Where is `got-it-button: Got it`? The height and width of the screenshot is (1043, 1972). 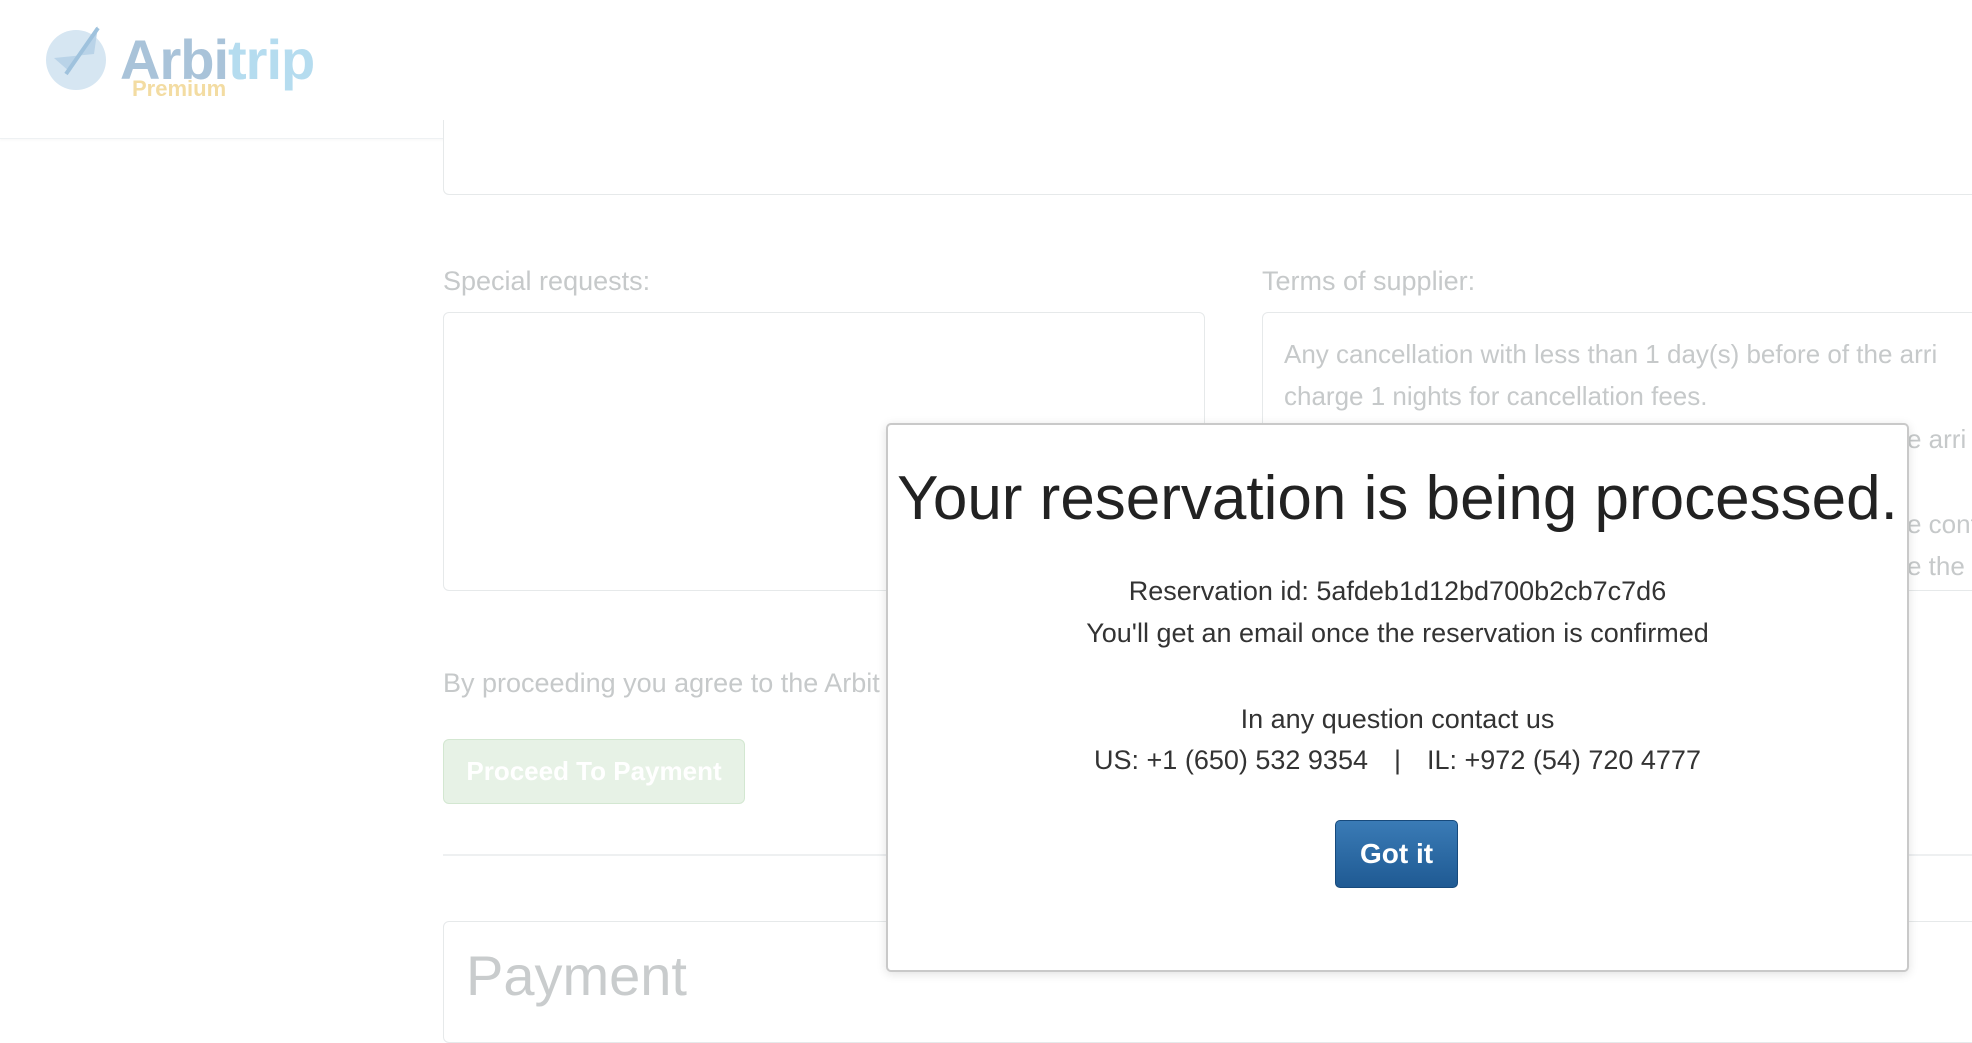
got-it-button: Got it is located at coordinates (1396, 854).